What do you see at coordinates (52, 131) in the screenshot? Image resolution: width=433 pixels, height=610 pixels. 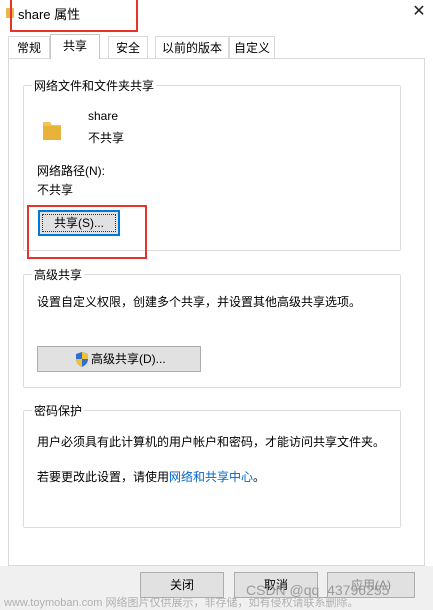 I see `folder-icon` at bounding box center [52, 131].